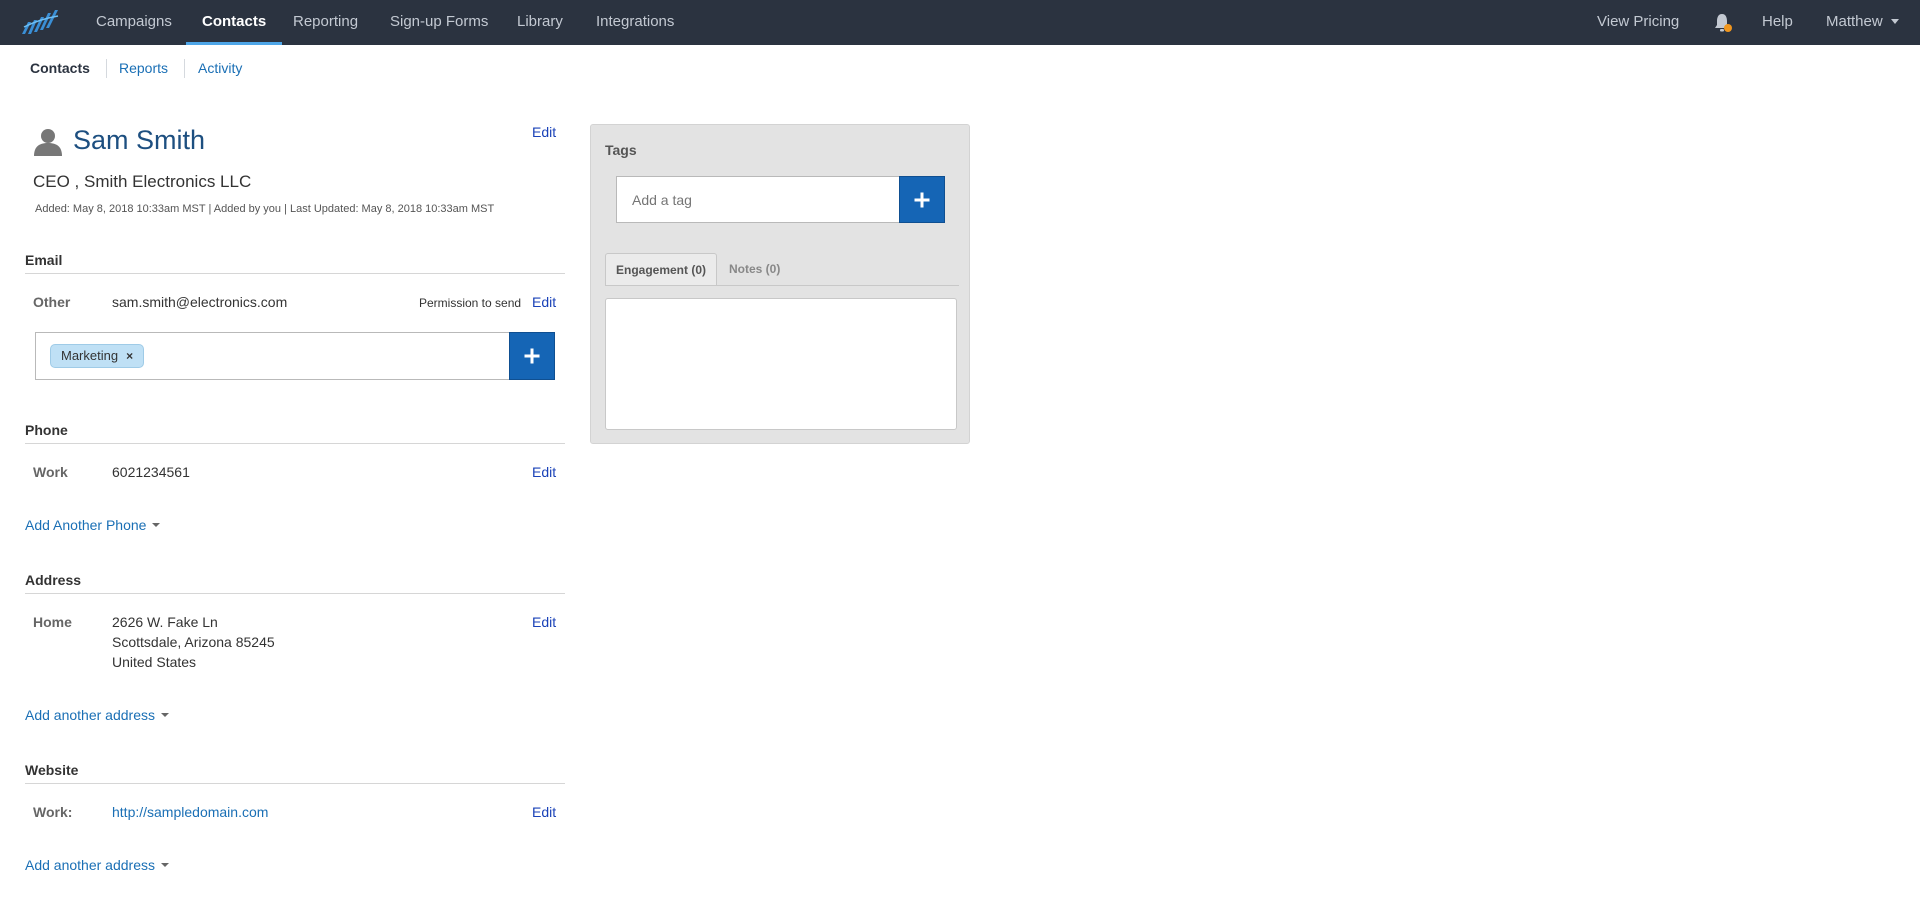 This screenshot has height=900, width=1920. What do you see at coordinates (532, 356) in the screenshot?
I see `add-list-button` at bounding box center [532, 356].